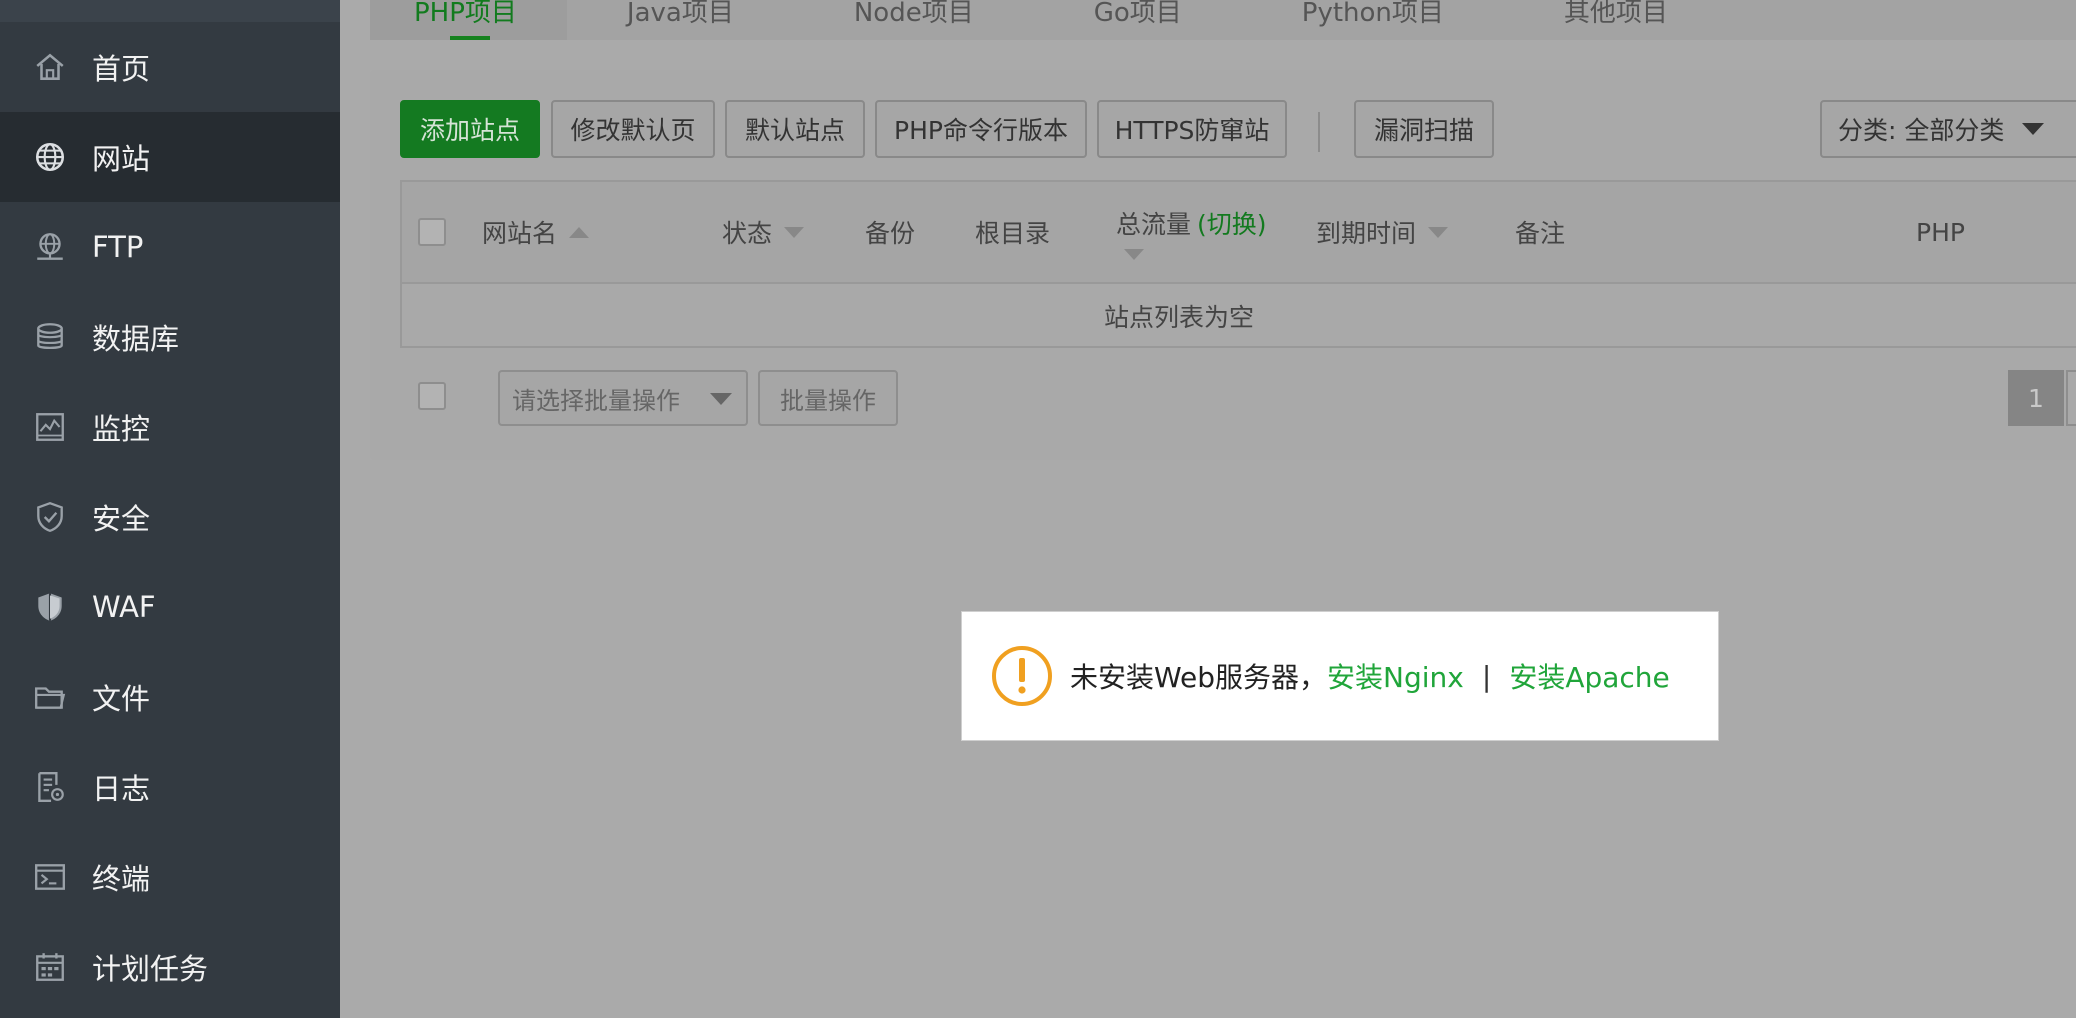  What do you see at coordinates (50, 157) in the screenshot?
I see `globe-icon` at bounding box center [50, 157].